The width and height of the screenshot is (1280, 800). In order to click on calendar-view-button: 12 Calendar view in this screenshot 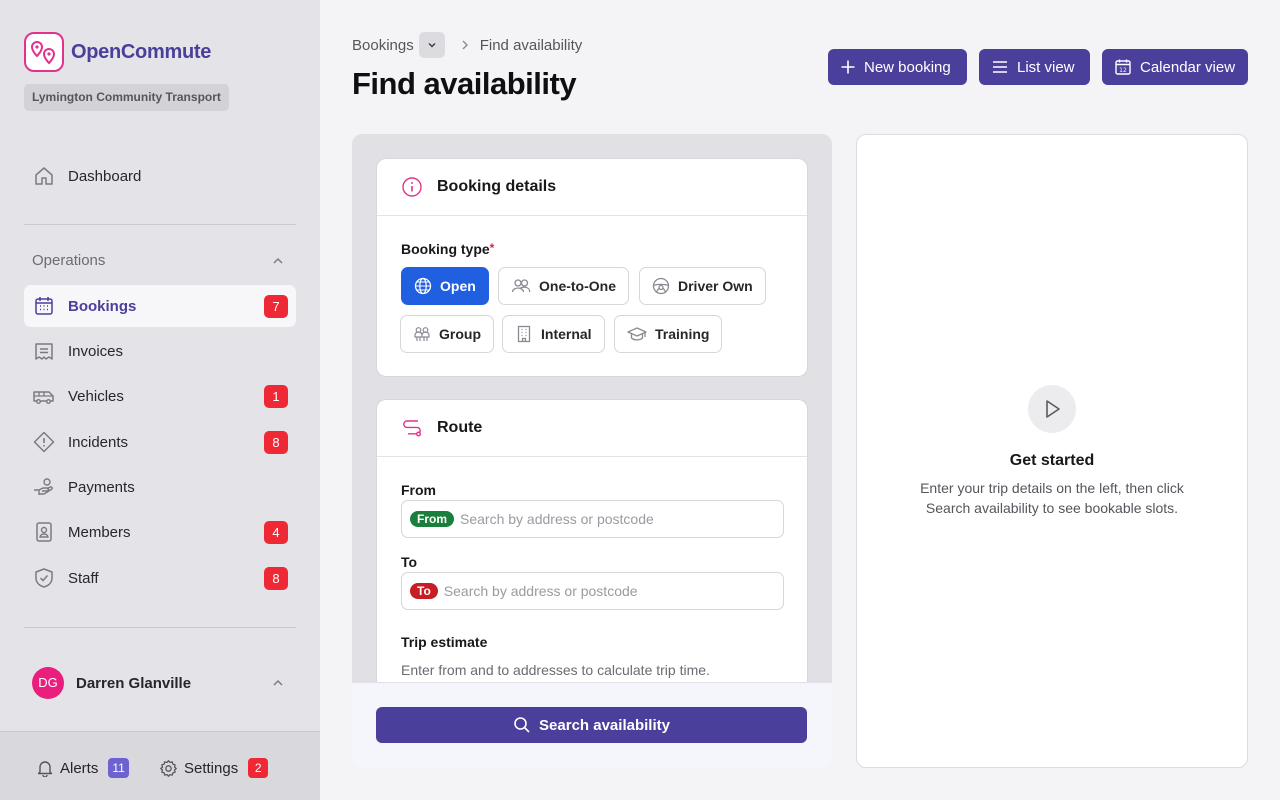, I will do `click(1175, 67)`.